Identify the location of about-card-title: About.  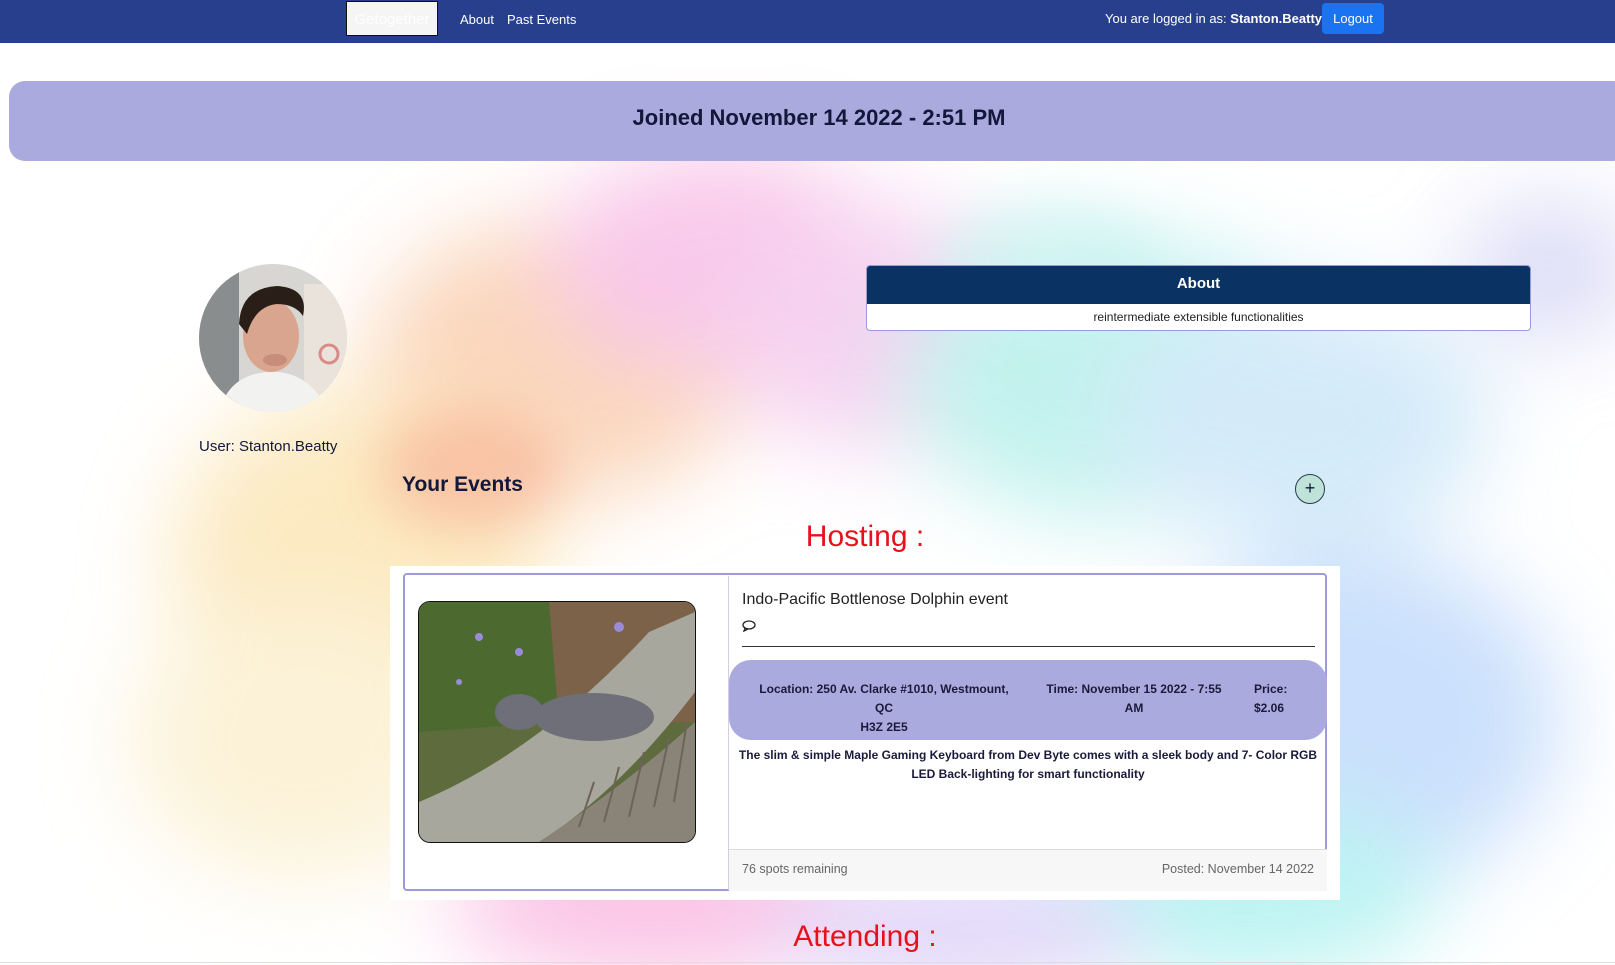
(1198, 285).